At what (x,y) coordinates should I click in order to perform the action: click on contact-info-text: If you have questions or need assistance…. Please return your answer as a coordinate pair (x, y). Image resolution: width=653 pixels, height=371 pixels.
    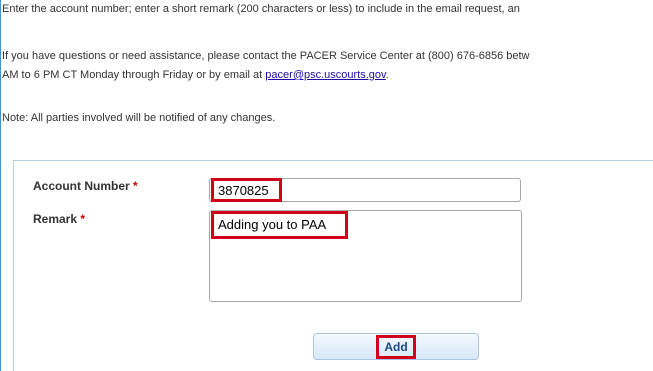
    Looking at the image, I should click on (266, 66).